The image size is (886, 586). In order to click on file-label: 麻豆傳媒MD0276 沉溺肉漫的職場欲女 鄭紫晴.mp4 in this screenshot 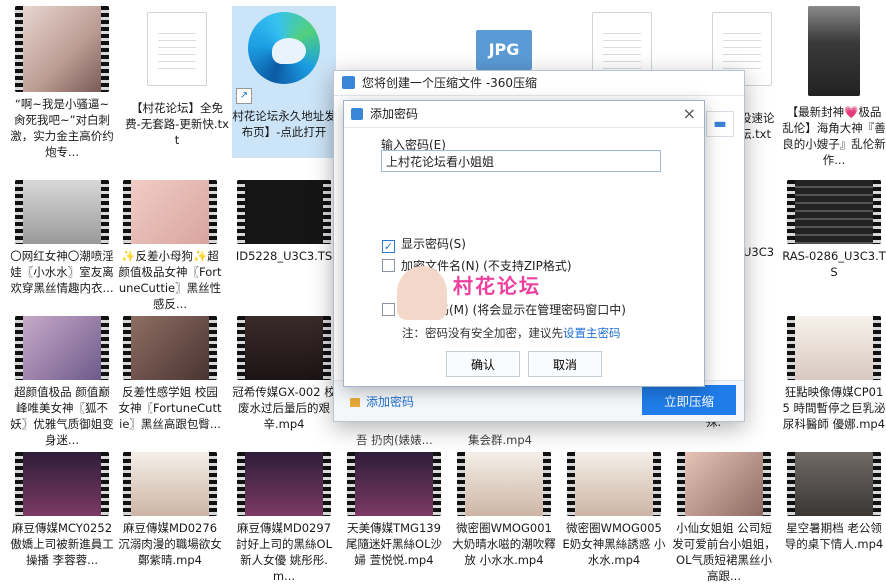, I will do `click(170, 544)`.